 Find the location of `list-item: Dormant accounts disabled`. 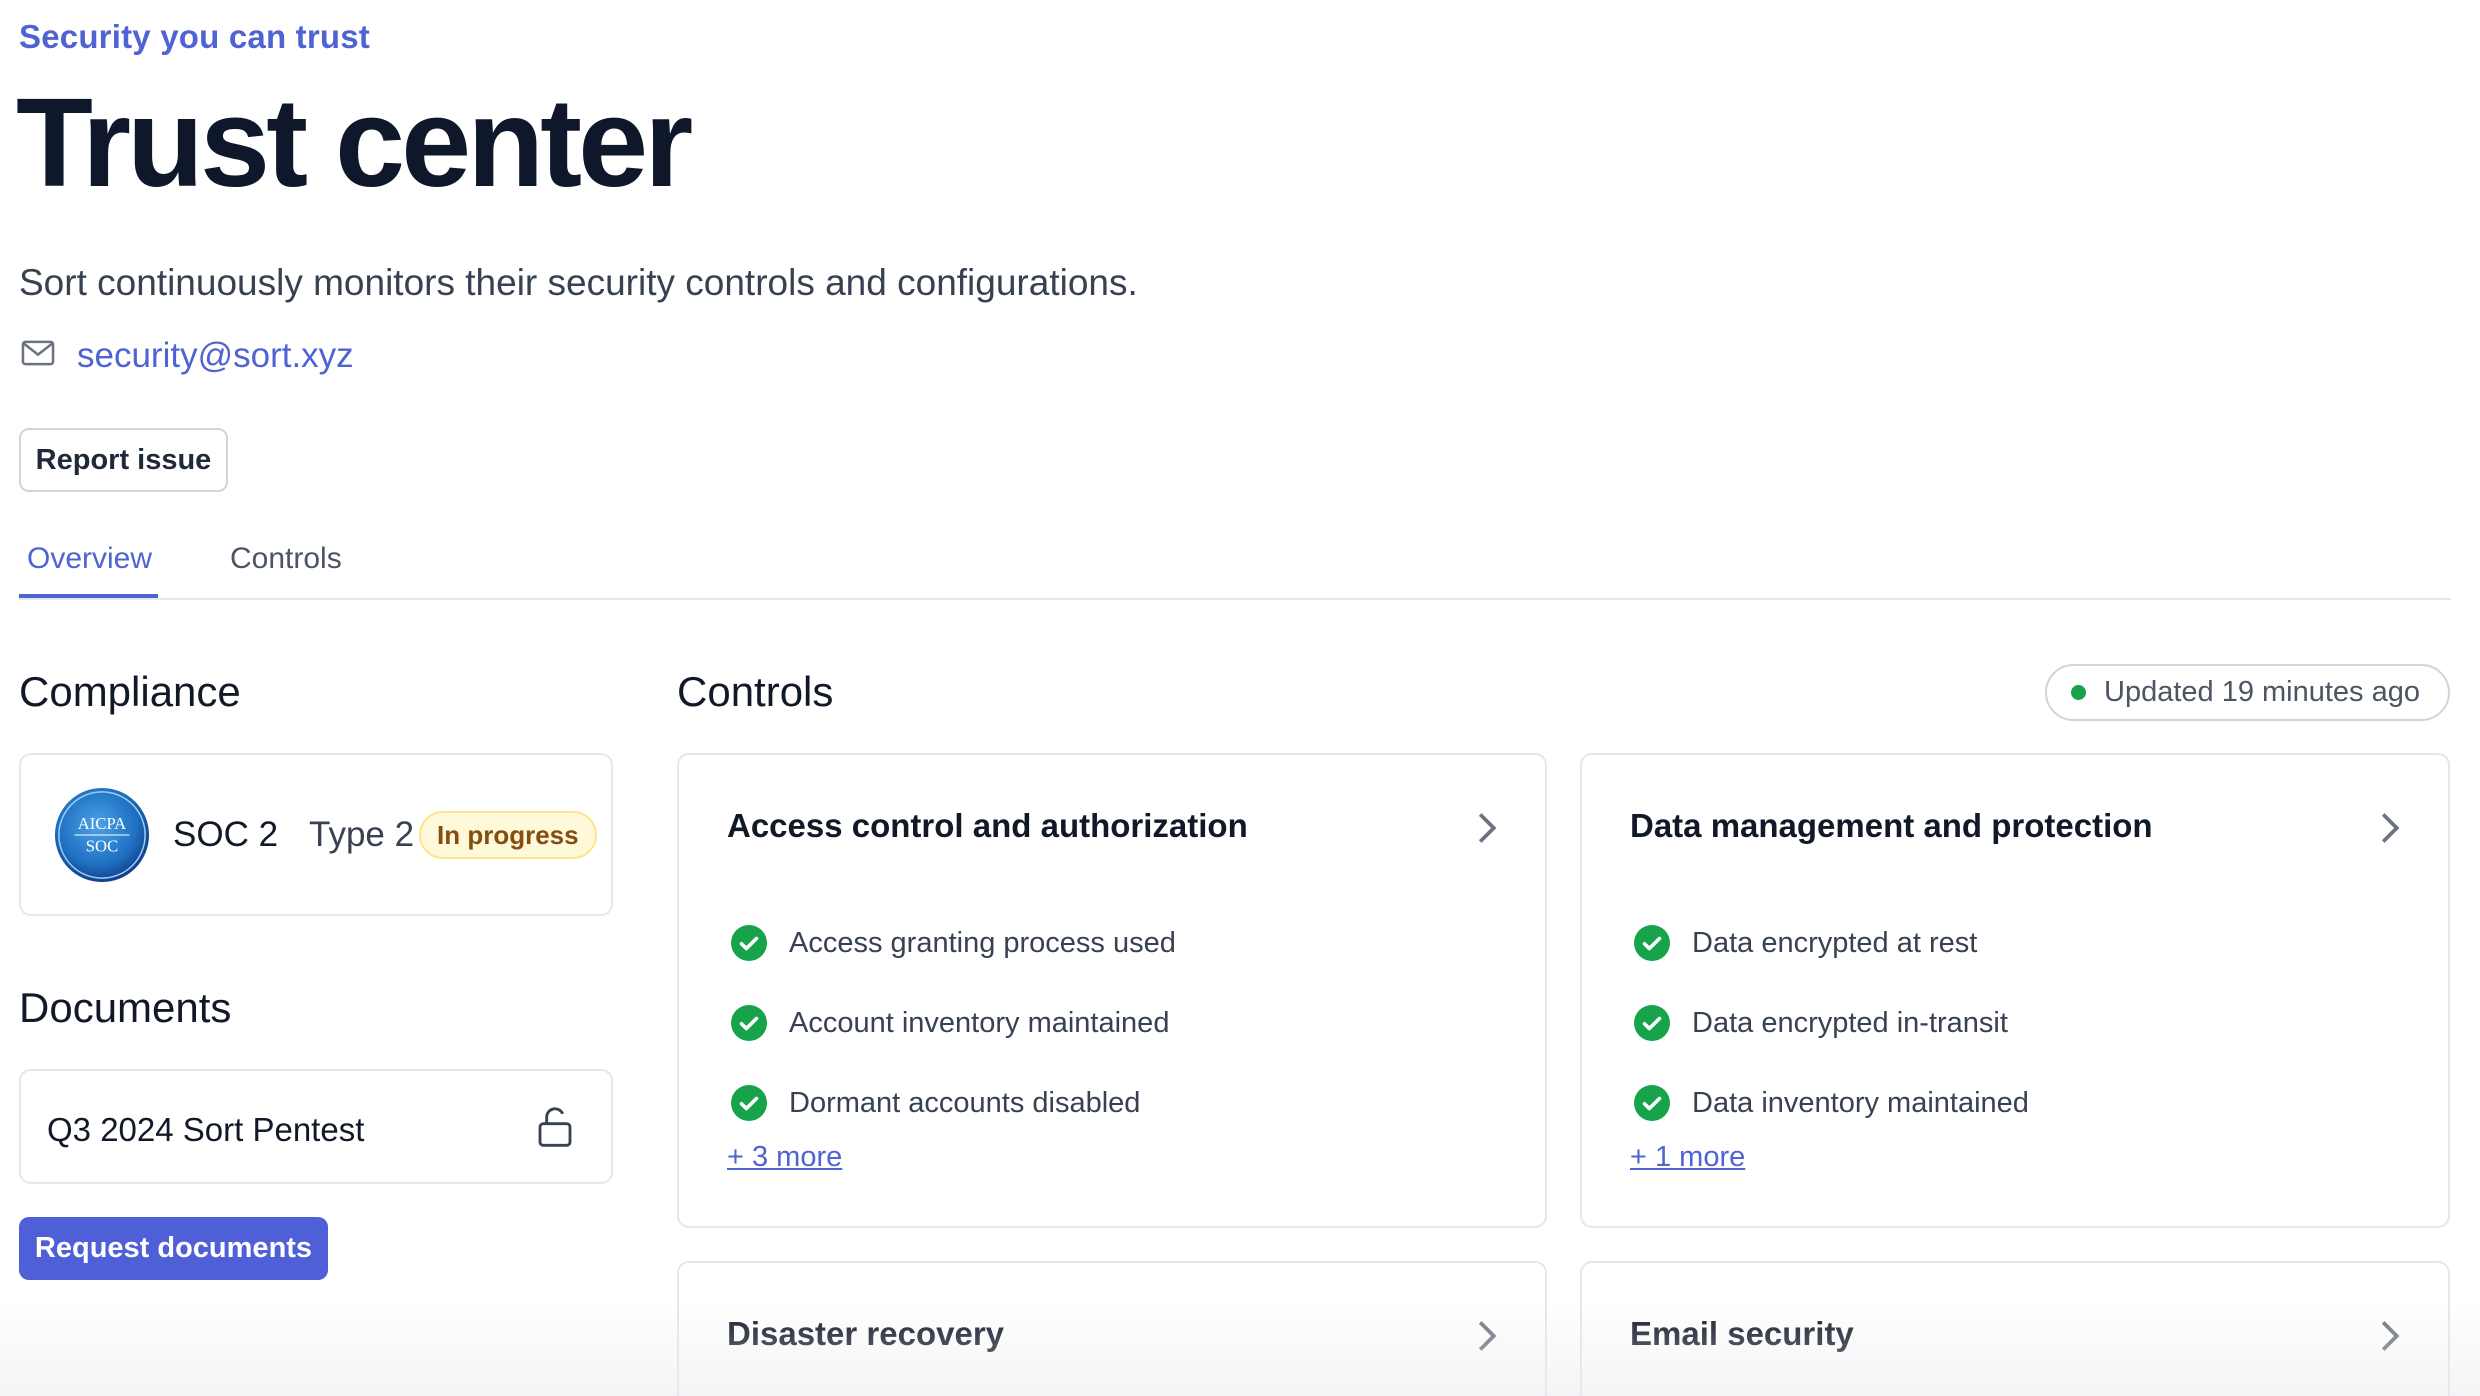

list-item: Dormant accounts disabled is located at coordinates (953, 1103).